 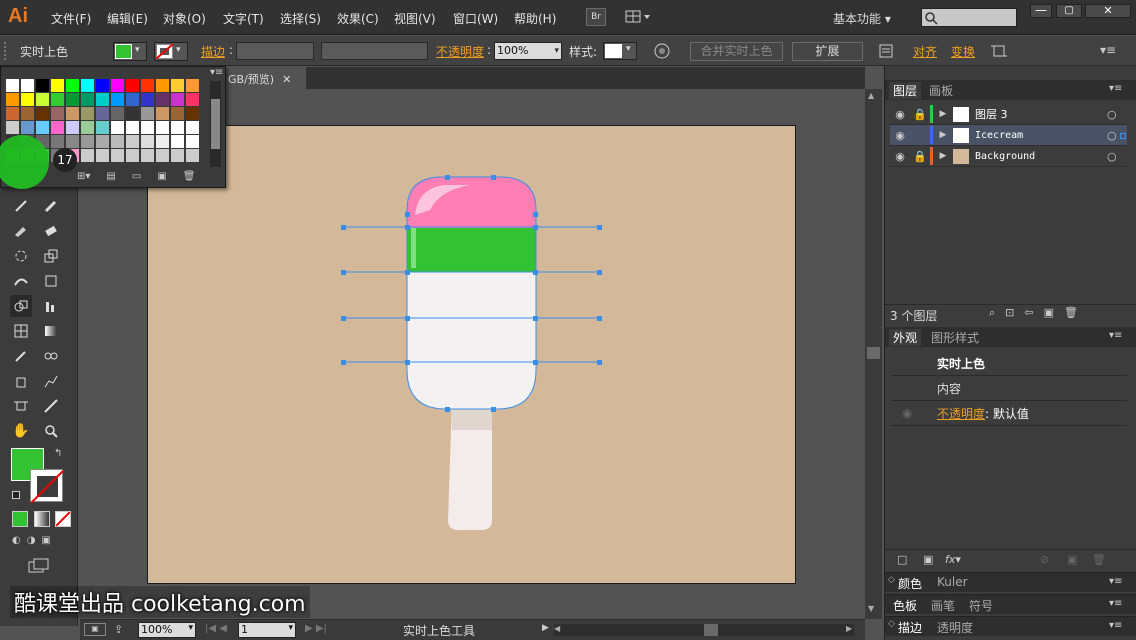 What do you see at coordinates (1038, 313) in the screenshot?
I see `layer-actions: ⌕⊡⇦▣🗑` at bounding box center [1038, 313].